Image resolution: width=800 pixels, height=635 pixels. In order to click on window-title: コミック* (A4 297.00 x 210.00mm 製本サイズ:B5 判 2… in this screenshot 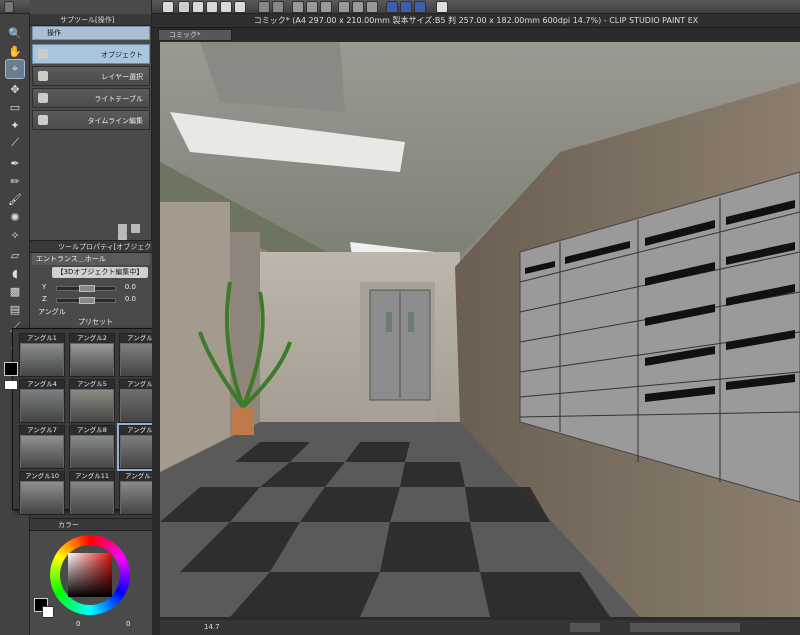, I will do `click(476, 21)`.